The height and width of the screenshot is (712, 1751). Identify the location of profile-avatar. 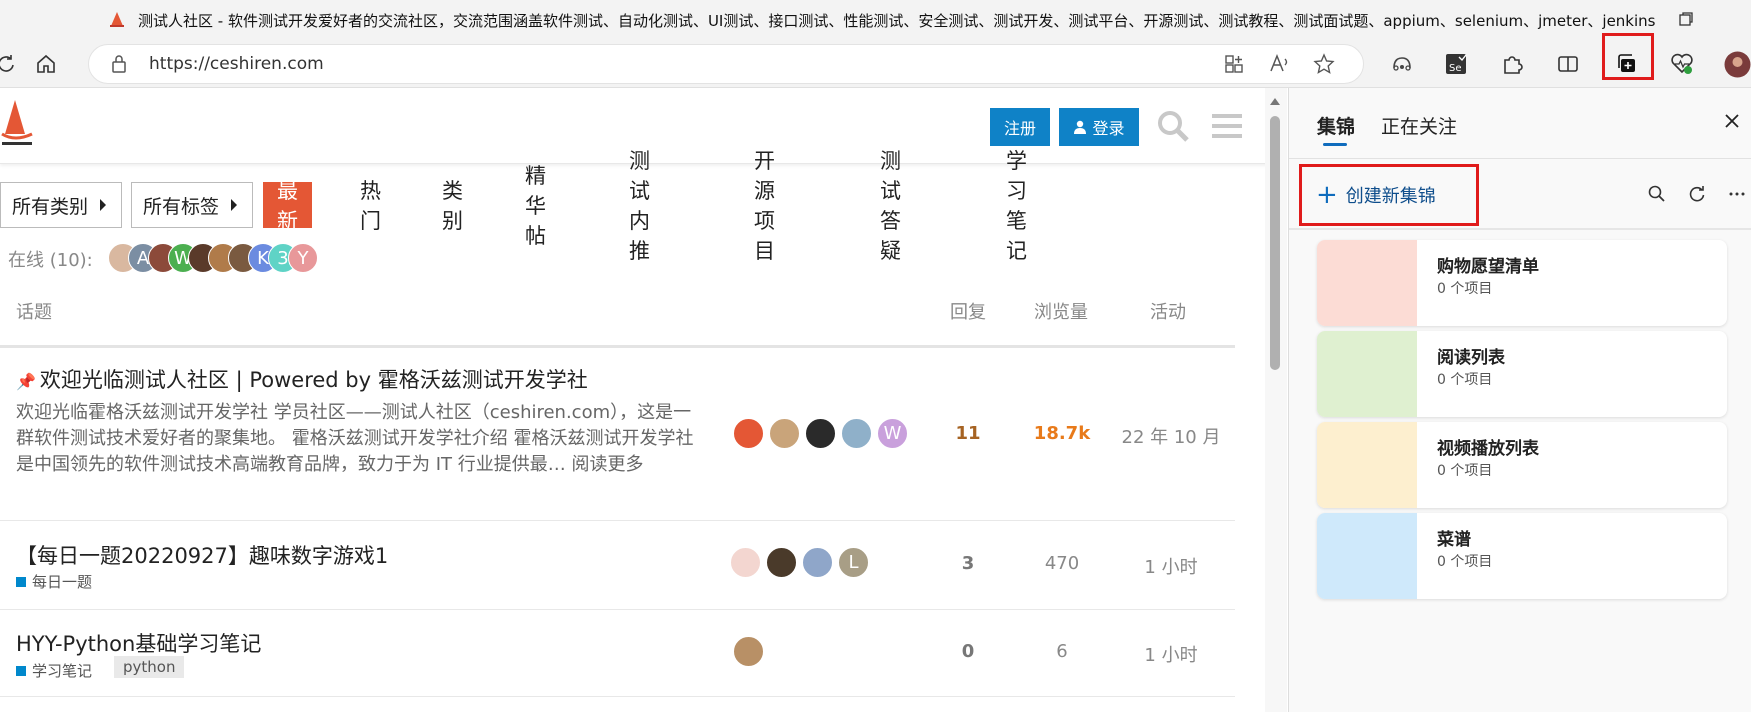
(1737, 64).